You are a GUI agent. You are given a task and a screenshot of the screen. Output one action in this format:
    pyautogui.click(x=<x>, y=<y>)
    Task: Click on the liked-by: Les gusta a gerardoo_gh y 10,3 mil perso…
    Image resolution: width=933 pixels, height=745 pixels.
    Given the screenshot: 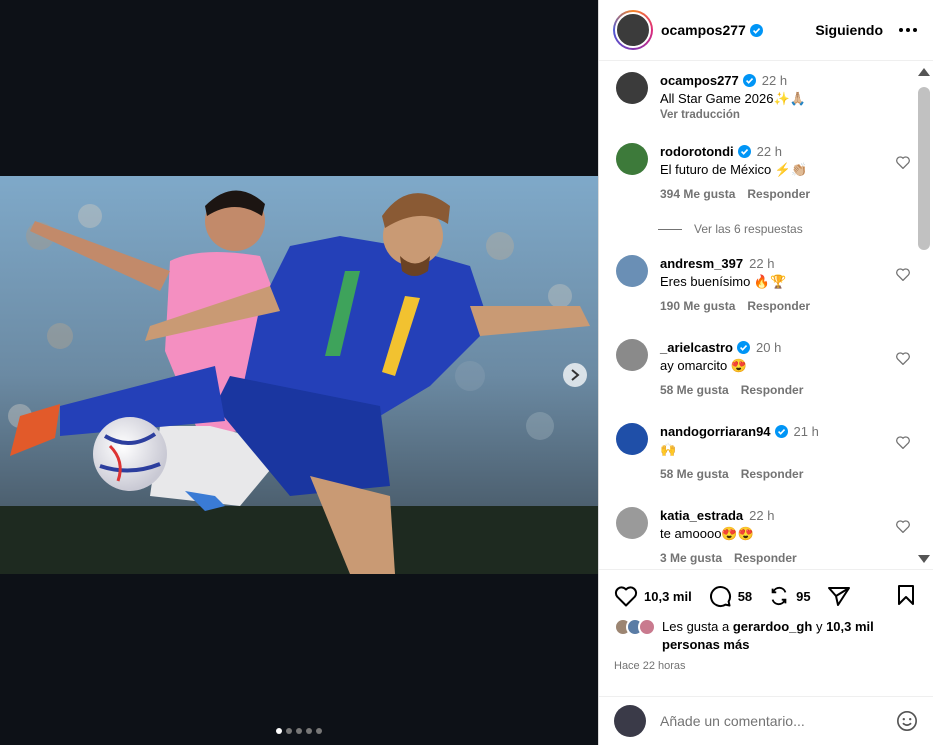 What is the action you would take?
    pyautogui.click(x=766, y=636)
    